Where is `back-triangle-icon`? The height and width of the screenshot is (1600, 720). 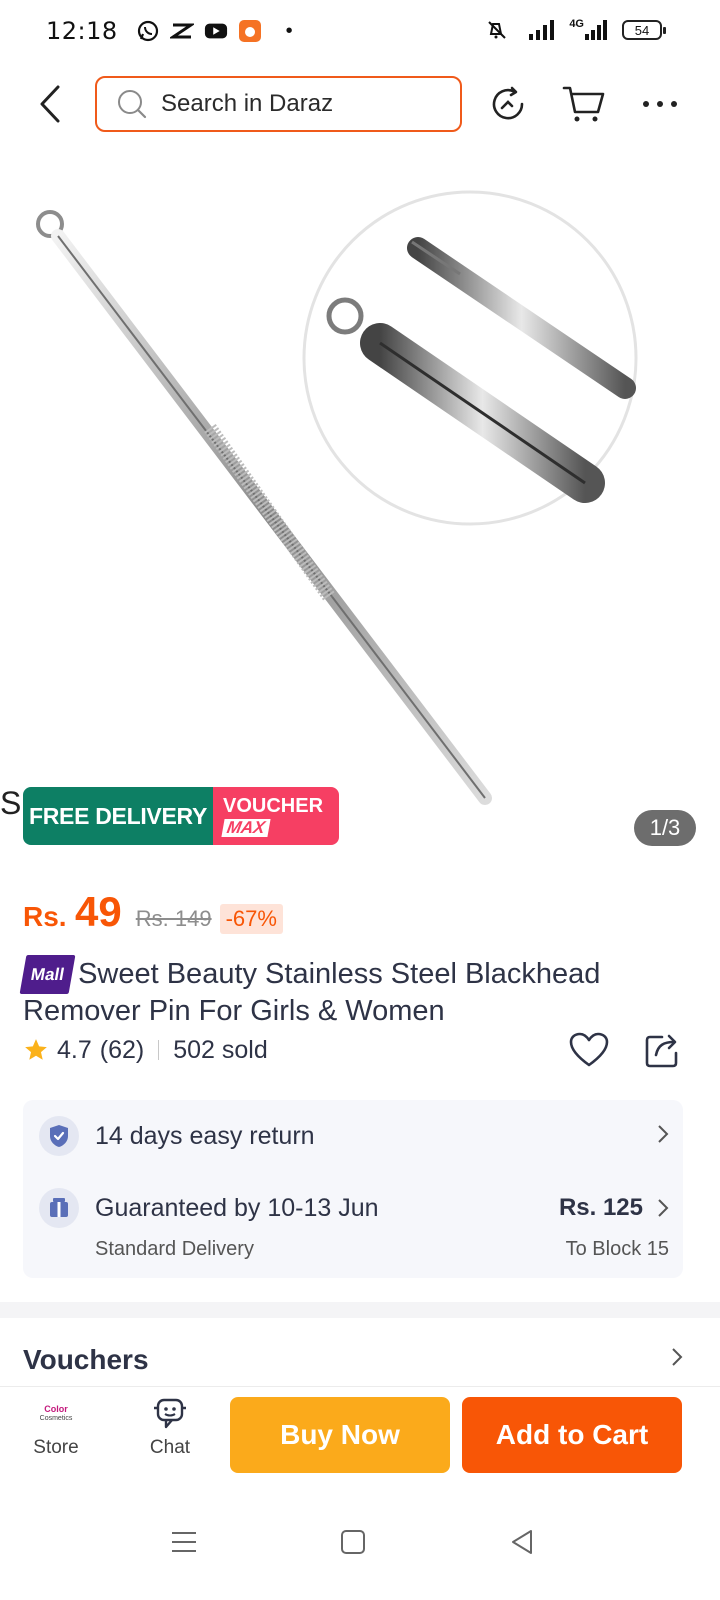
back-triangle-icon is located at coordinates (522, 1542).